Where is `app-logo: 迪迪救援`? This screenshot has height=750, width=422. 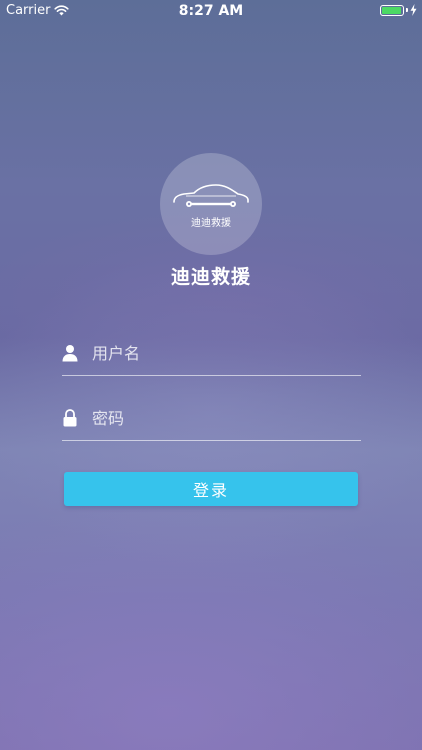
app-logo: 迪迪救援 is located at coordinates (211, 204).